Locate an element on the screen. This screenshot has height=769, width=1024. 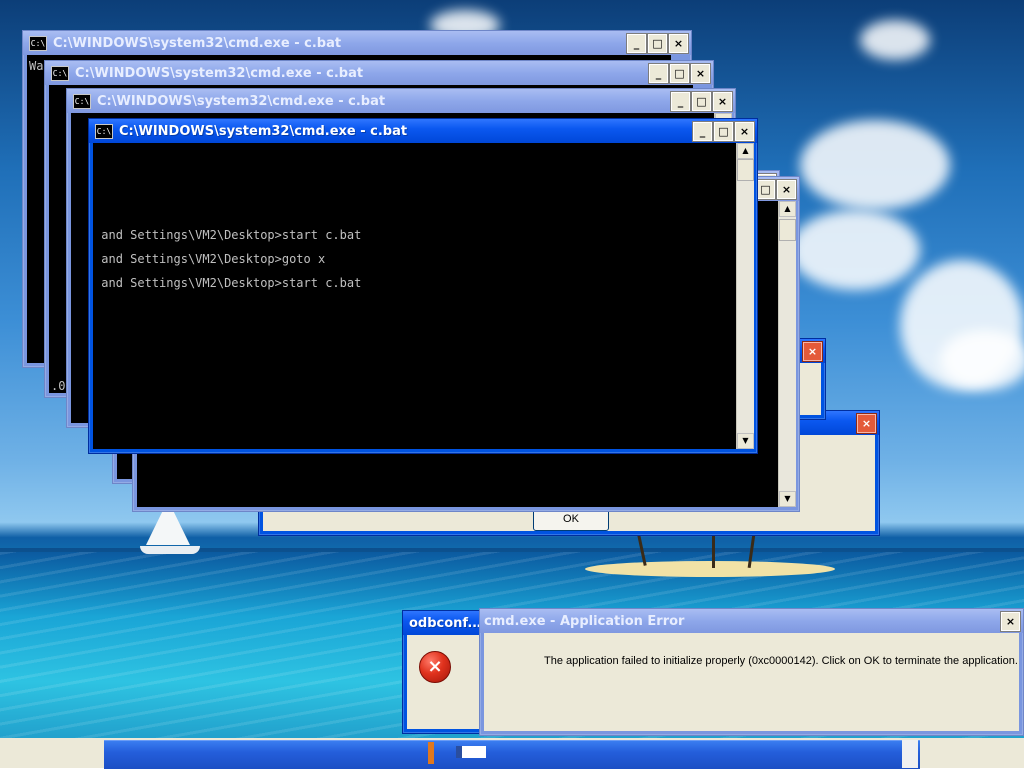
taskbar-band is located at coordinates (512, 754).